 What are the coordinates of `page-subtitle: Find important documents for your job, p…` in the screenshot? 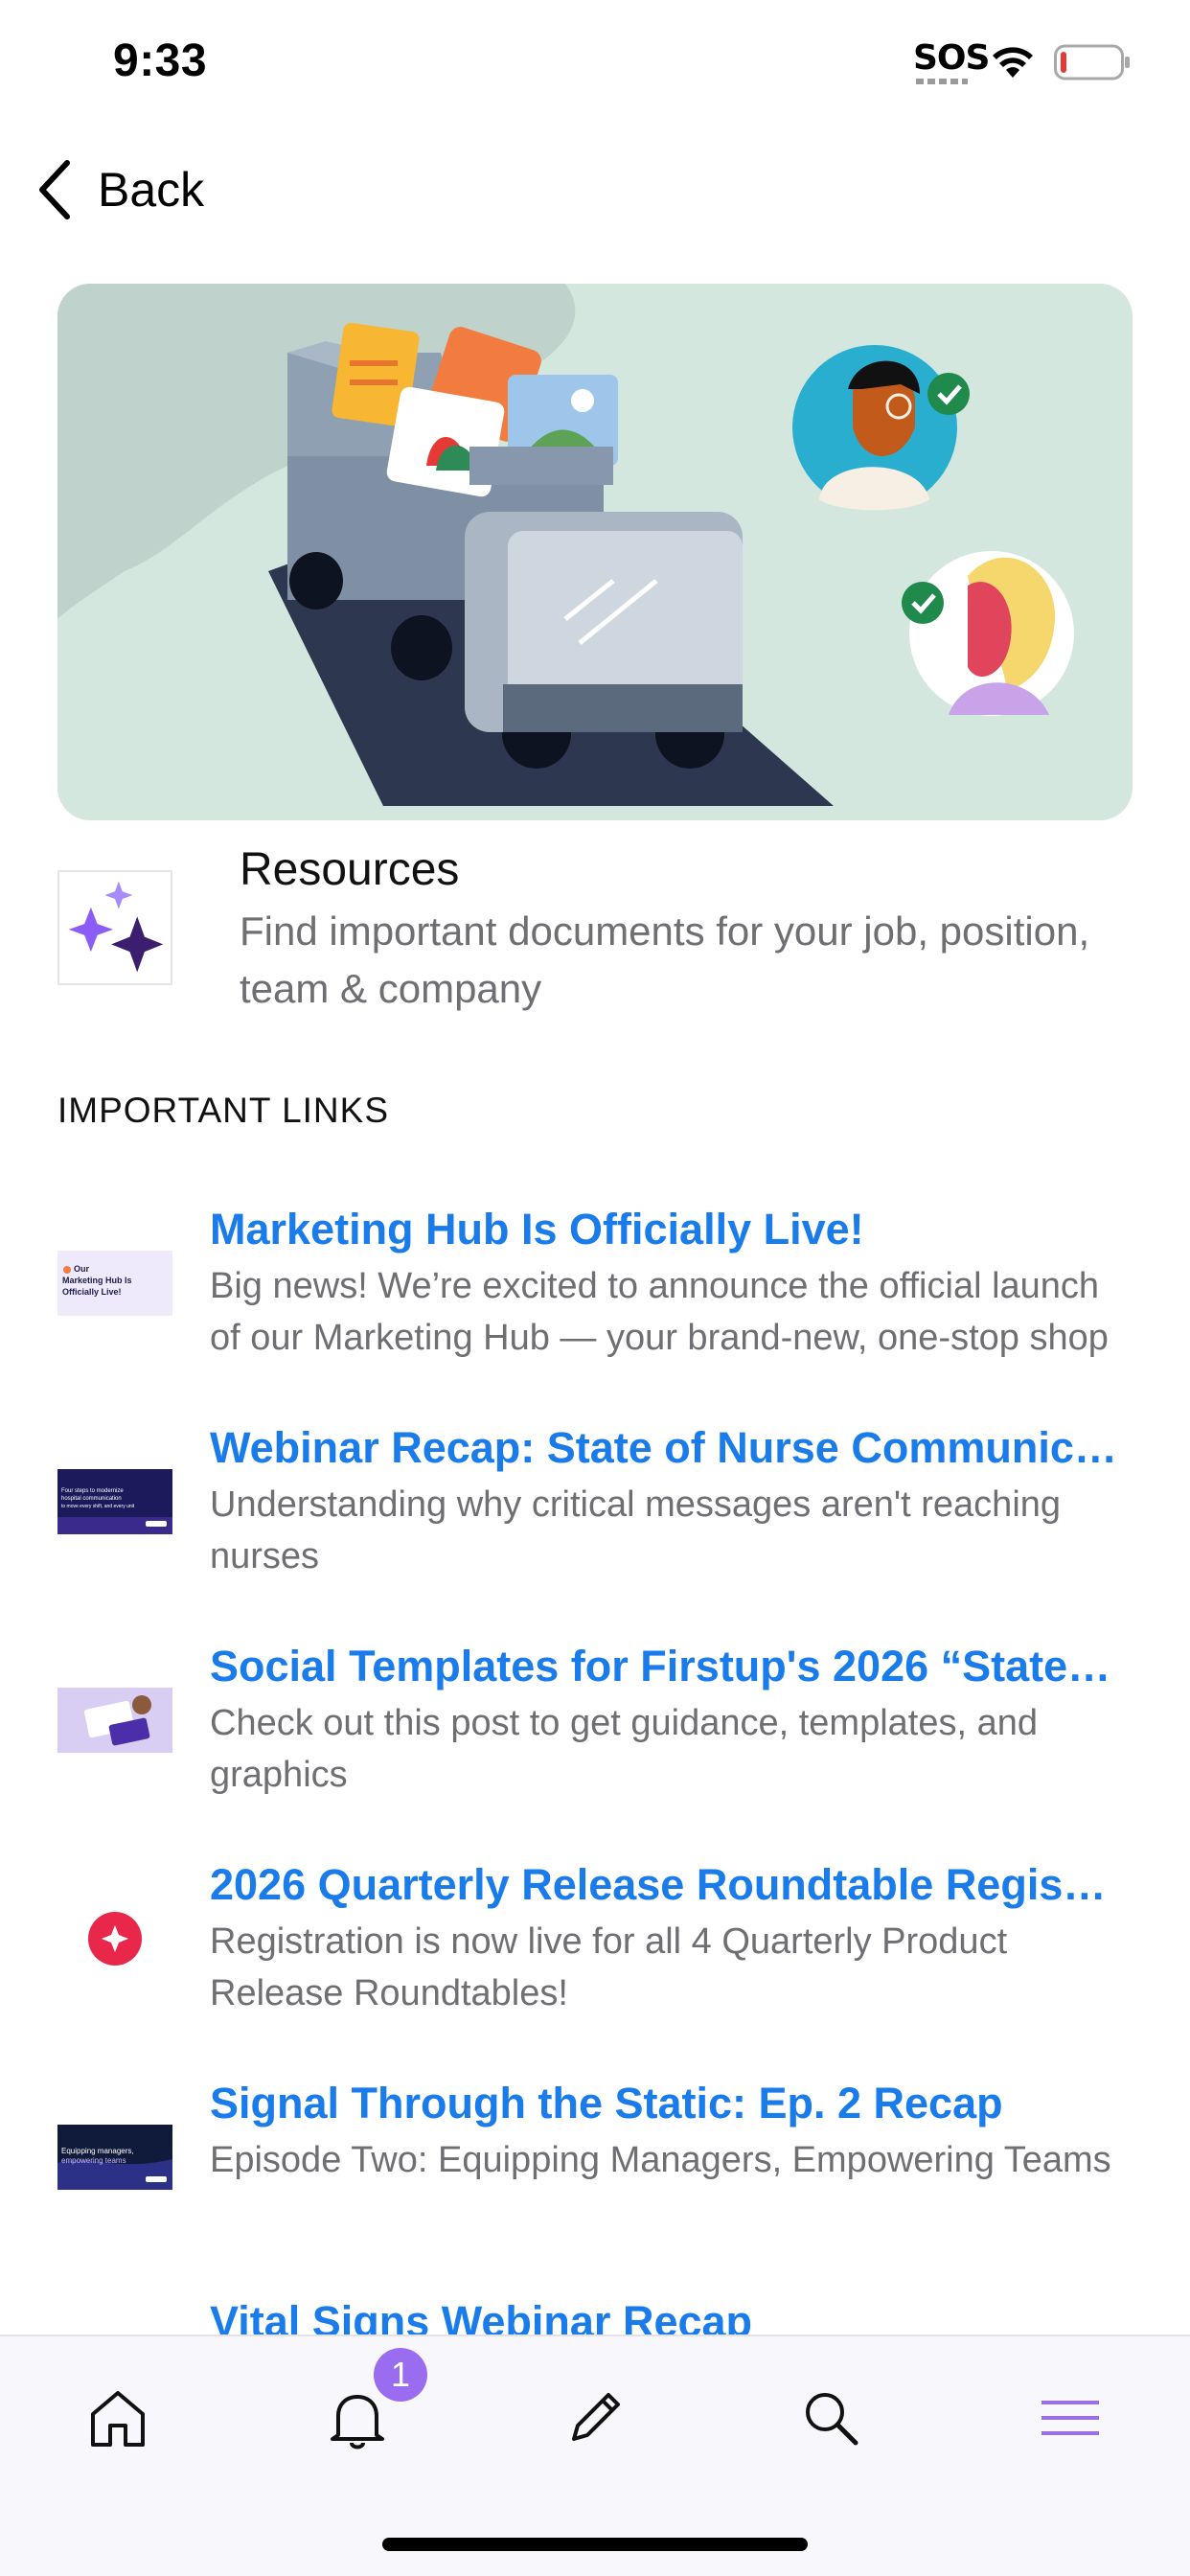 It's located at (665, 959).